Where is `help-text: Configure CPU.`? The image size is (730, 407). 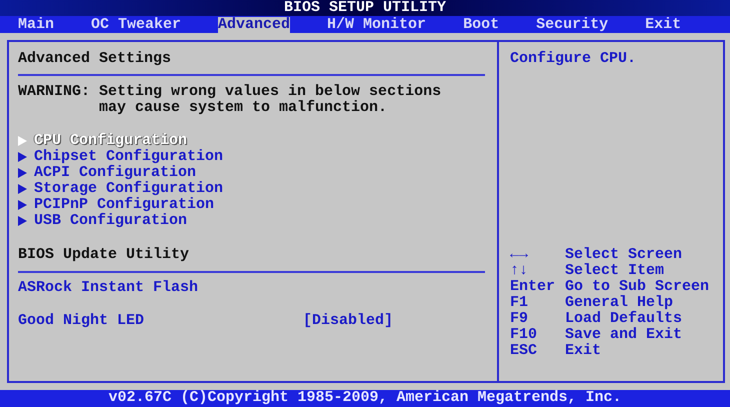 help-text: Configure CPU. is located at coordinates (574, 59).